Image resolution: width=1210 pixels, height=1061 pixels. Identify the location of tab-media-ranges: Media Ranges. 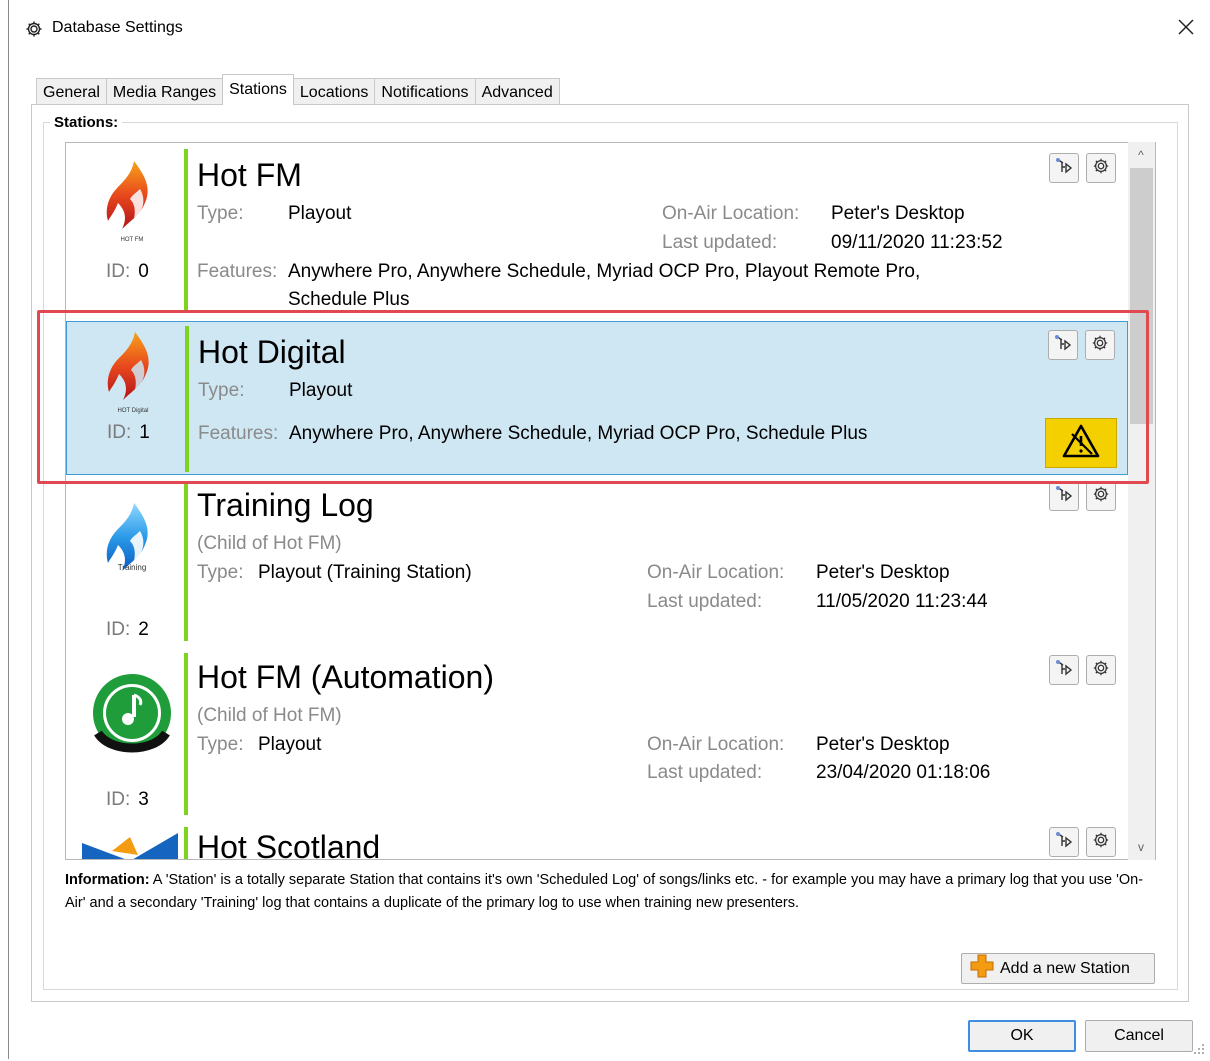
(164, 91).